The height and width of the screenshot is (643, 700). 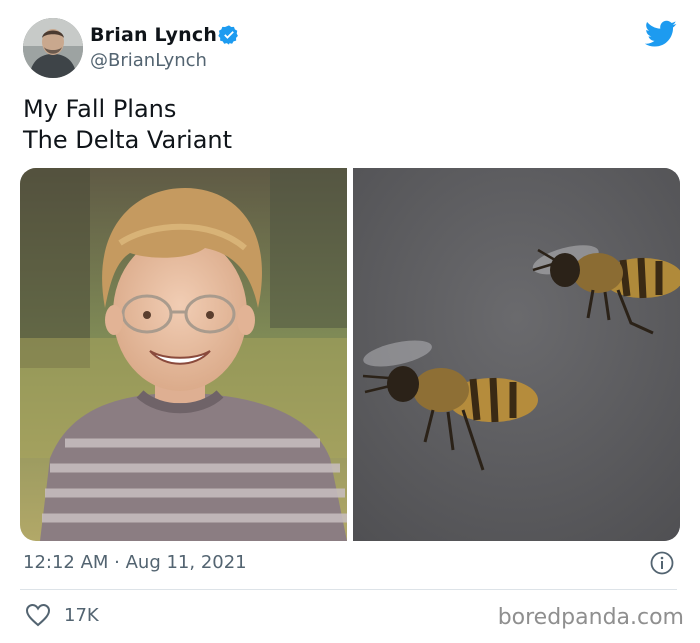 I want to click on watermark: boredpanda.com, so click(x=590, y=617).